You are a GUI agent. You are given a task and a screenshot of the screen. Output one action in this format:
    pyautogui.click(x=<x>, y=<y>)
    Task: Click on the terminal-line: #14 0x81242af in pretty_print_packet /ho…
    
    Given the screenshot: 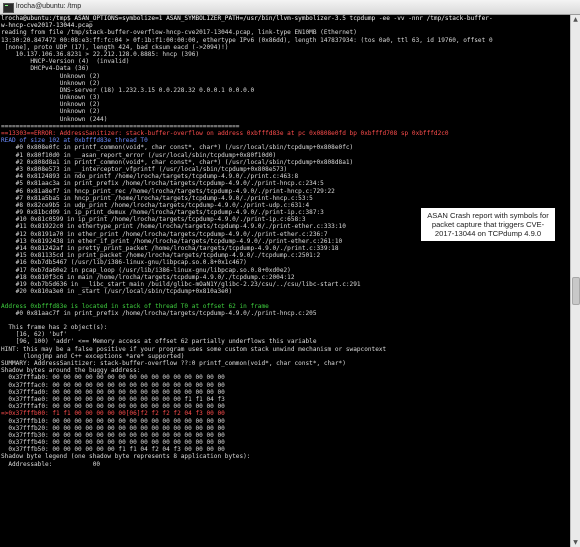 What is the action you would take?
    pyautogui.click(x=170, y=248)
    